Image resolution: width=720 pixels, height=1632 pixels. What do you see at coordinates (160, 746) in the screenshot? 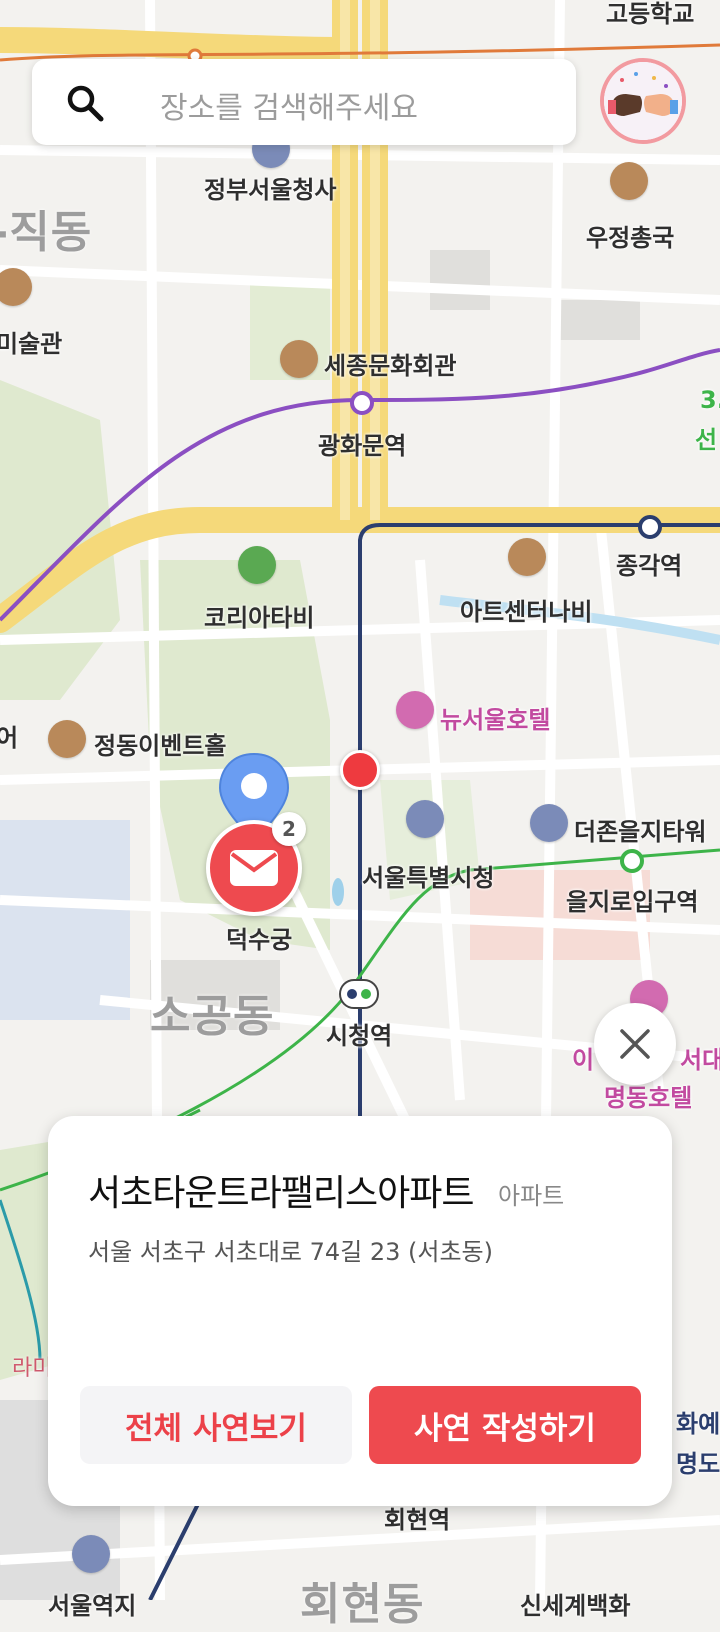
I see `map-label: 정동이벤트홀` at bounding box center [160, 746].